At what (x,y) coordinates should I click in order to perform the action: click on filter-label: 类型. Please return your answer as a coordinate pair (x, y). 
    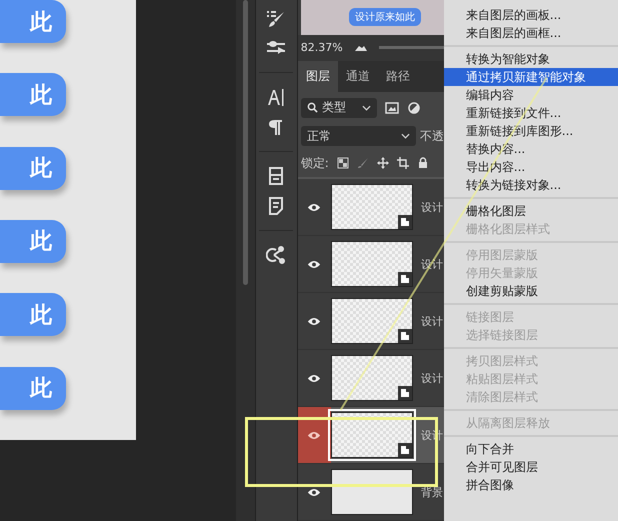
    Looking at the image, I should click on (334, 107).